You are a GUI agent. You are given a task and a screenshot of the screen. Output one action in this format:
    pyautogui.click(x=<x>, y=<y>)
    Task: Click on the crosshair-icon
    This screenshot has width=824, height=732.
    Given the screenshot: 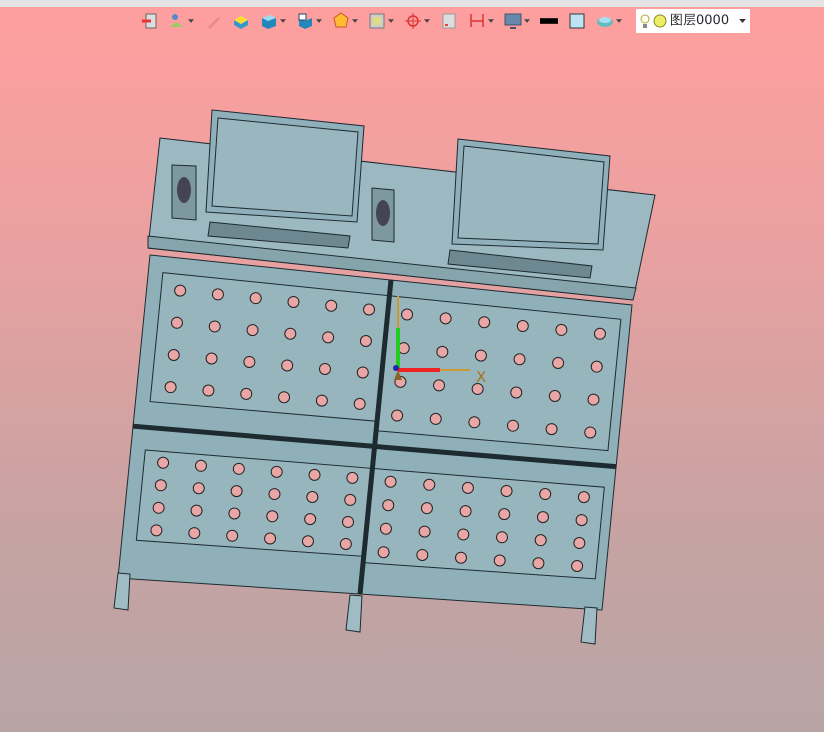 What is the action you would take?
    pyautogui.click(x=413, y=21)
    